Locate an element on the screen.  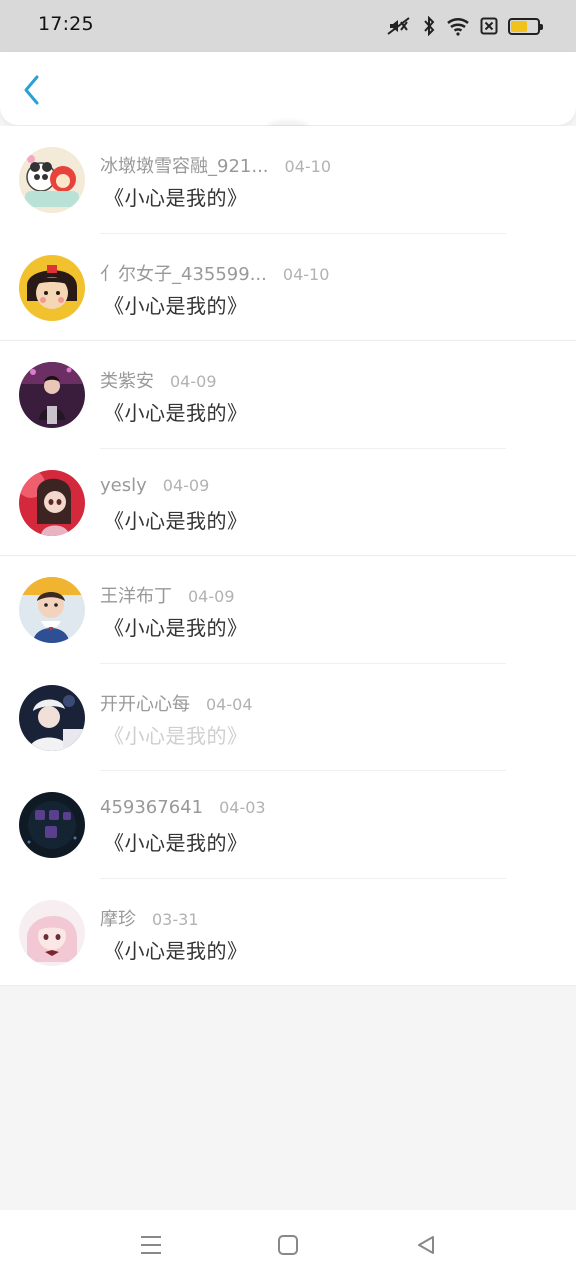
item-date: 04-04 is located at coordinates (229, 704).